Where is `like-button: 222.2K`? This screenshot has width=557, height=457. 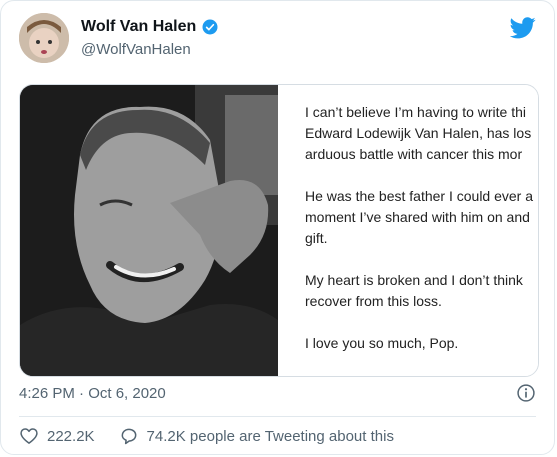
like-button: 222.2K is located at coordinates (57, 436).